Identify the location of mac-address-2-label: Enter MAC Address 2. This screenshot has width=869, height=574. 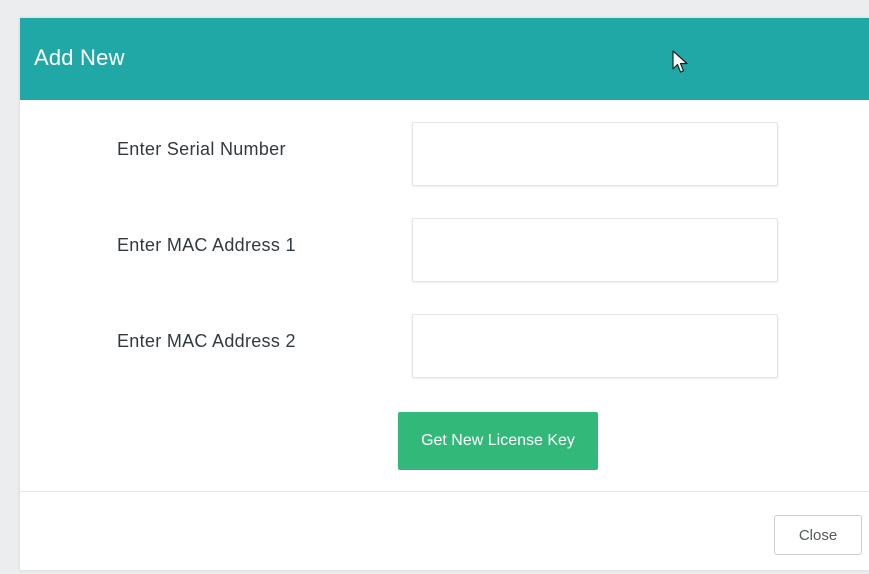
(206, 341).